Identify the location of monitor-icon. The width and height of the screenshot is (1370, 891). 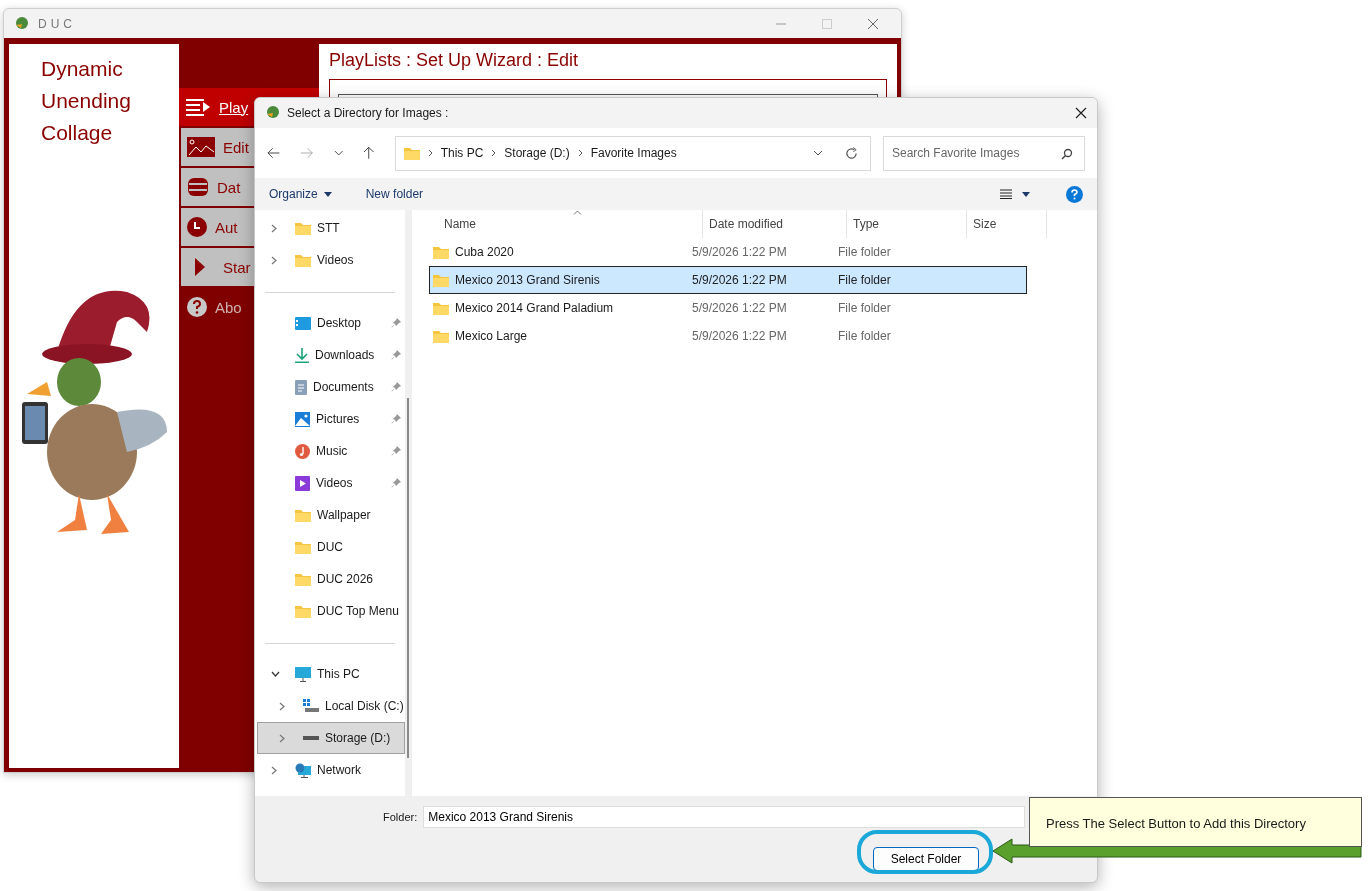
(303, 674).